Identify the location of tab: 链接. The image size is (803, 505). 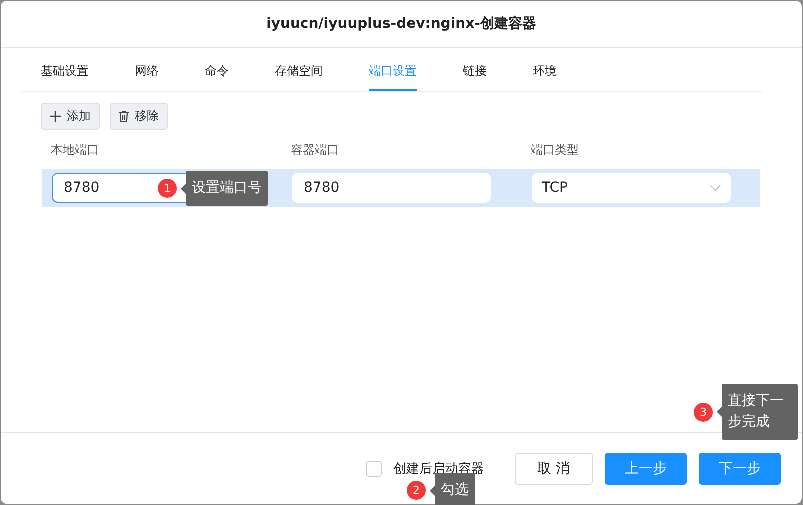
(475, 74).